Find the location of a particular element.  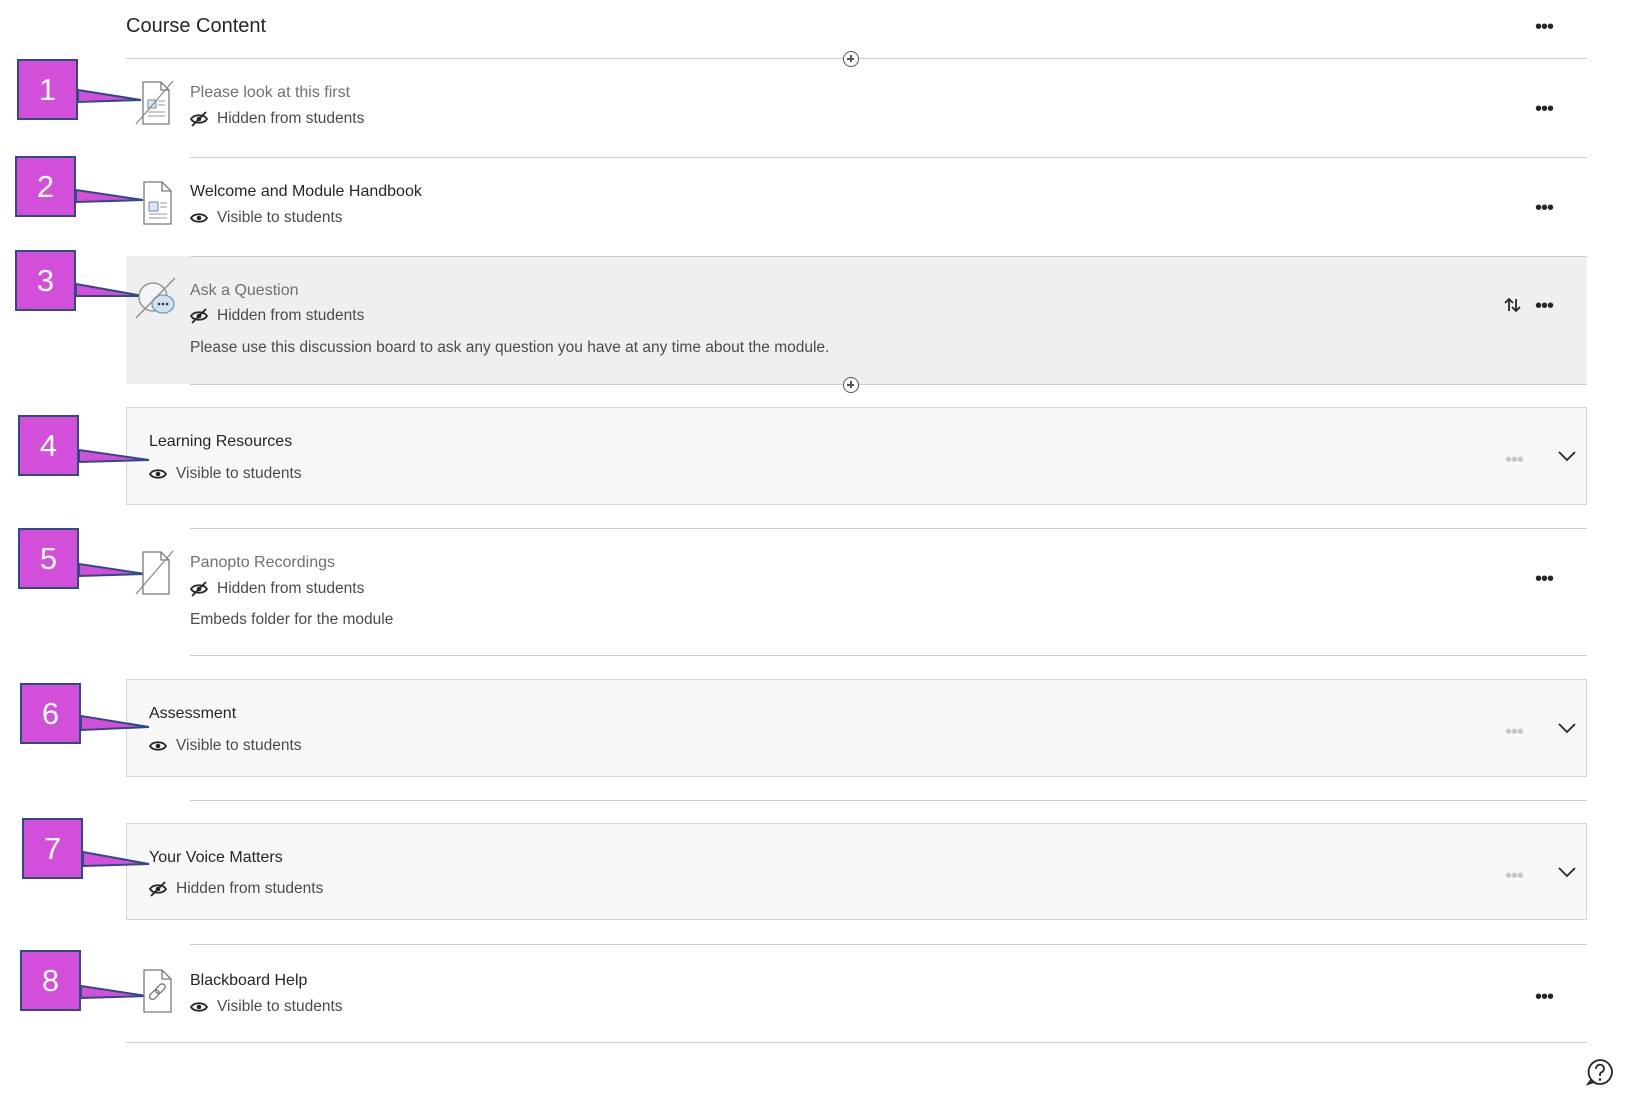

item-title: Please look at this first is located at coordinates (270, 93).